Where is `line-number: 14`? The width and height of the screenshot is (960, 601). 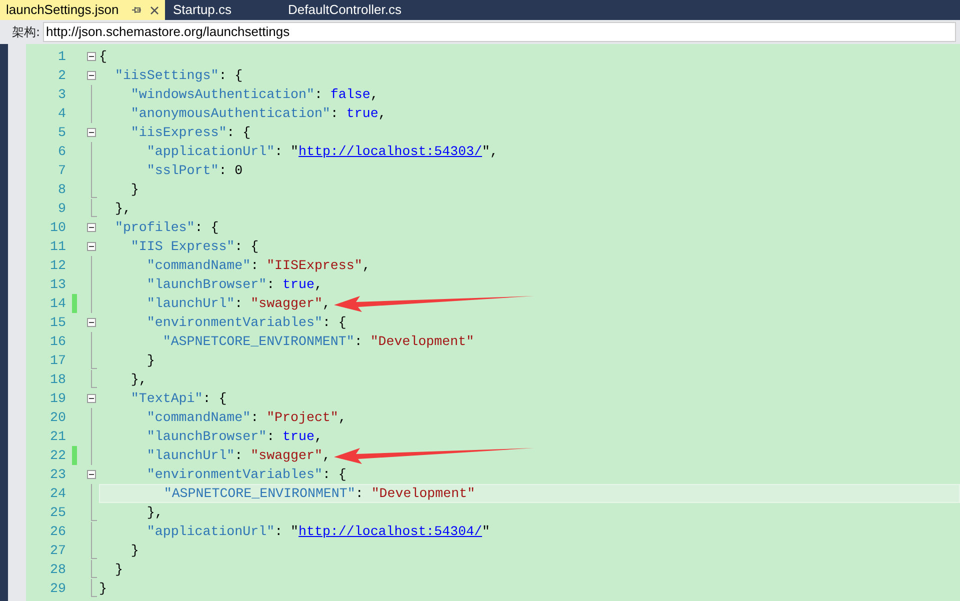 line-number: 14 is located at coordinates (57, 303).